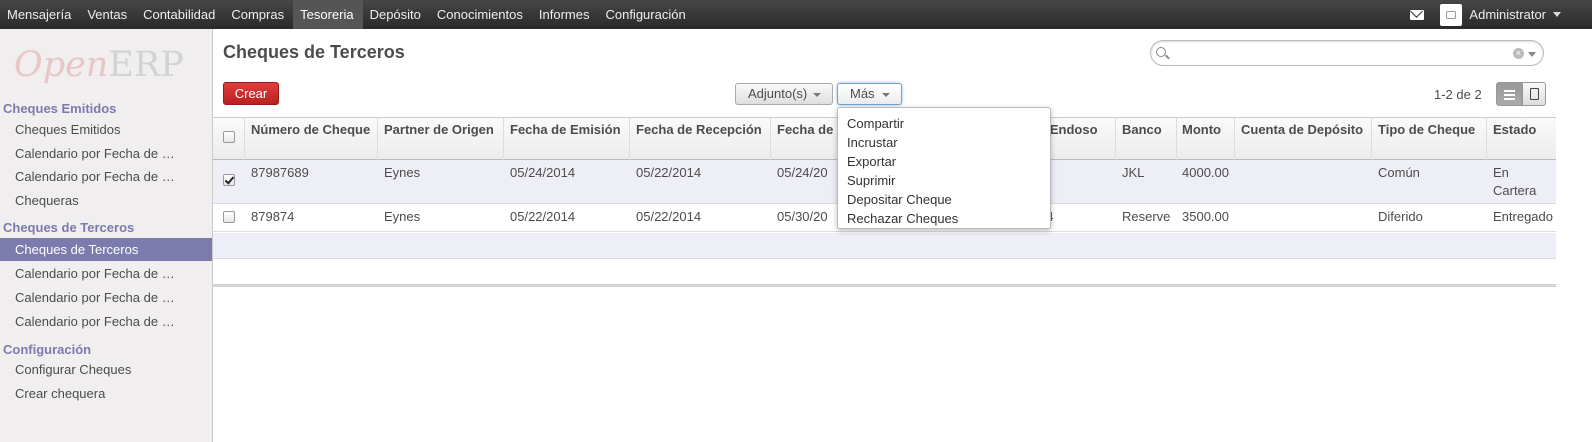 The image size is (1592, 442). I want to click on sidebar-item-configurar-cheques: Configurar Cheques, so click(106, 369).